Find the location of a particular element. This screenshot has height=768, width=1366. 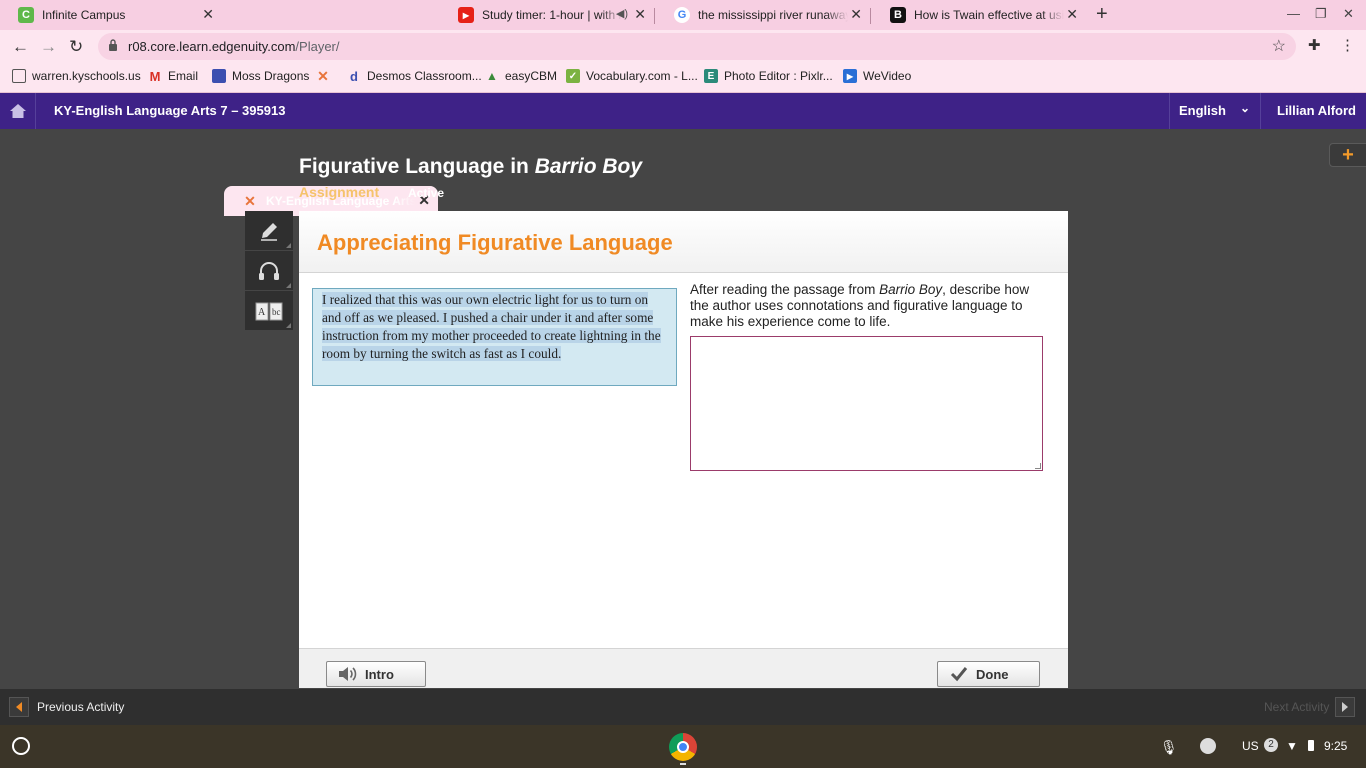

highlighter-tool is located at coordinates (269, 231).